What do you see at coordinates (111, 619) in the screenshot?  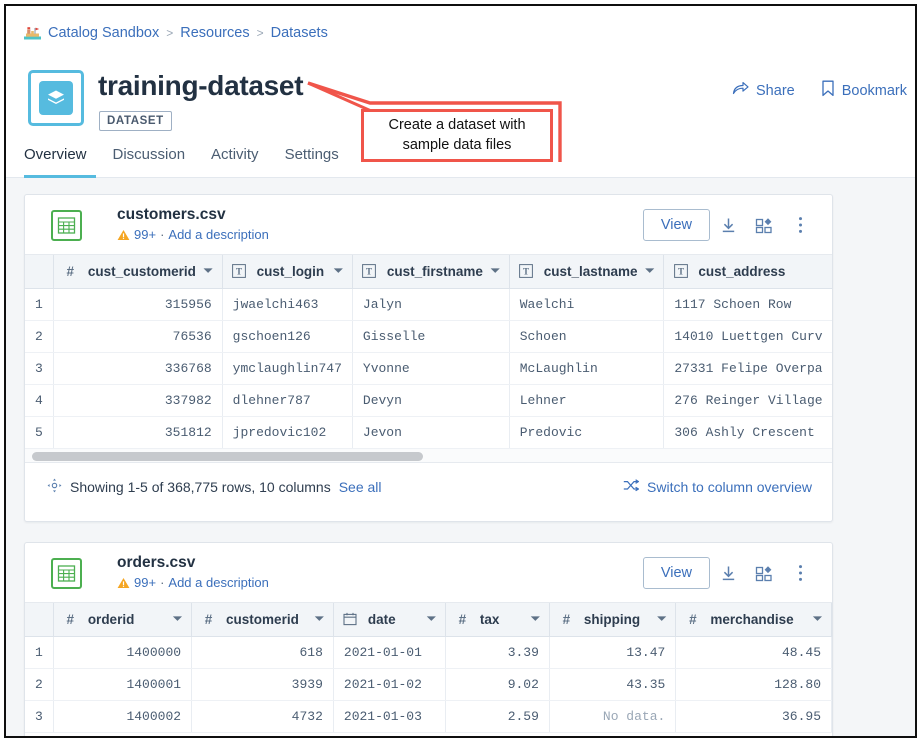 I see `column-label: orderid` at bounding box center [111, 619].